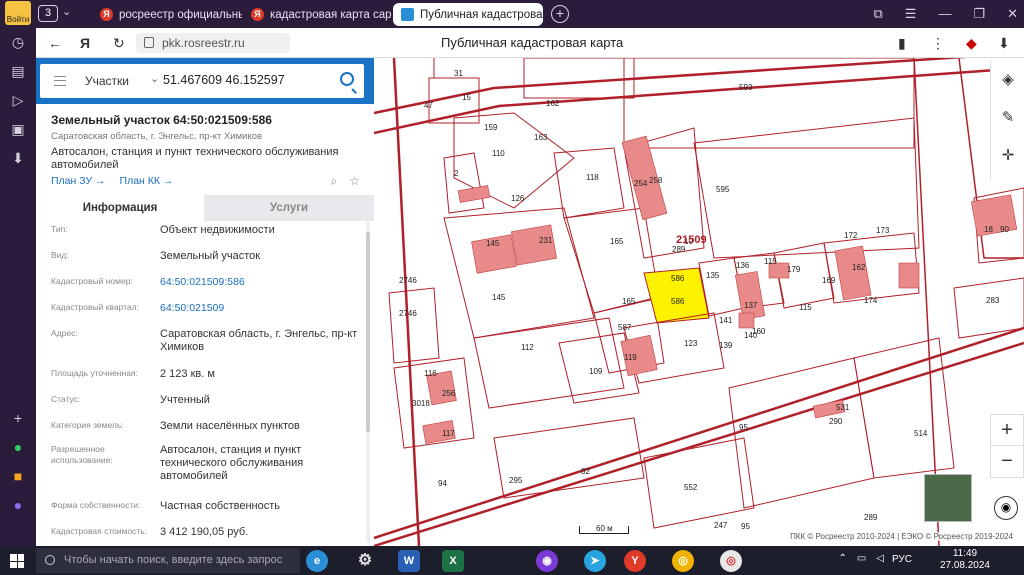  What do you see at coordinates (18, 42) in the screenshot?
I see `history-icon: ◷` at bounding box center [18, 42].